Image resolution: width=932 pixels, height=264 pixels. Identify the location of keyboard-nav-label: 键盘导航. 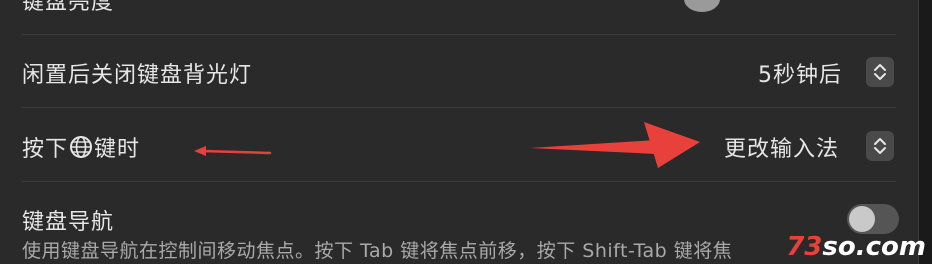
(68, 222).